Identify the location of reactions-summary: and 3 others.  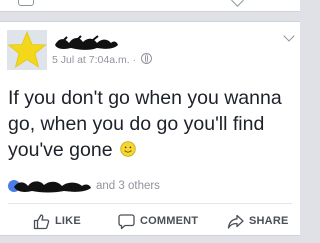
(138, 186).